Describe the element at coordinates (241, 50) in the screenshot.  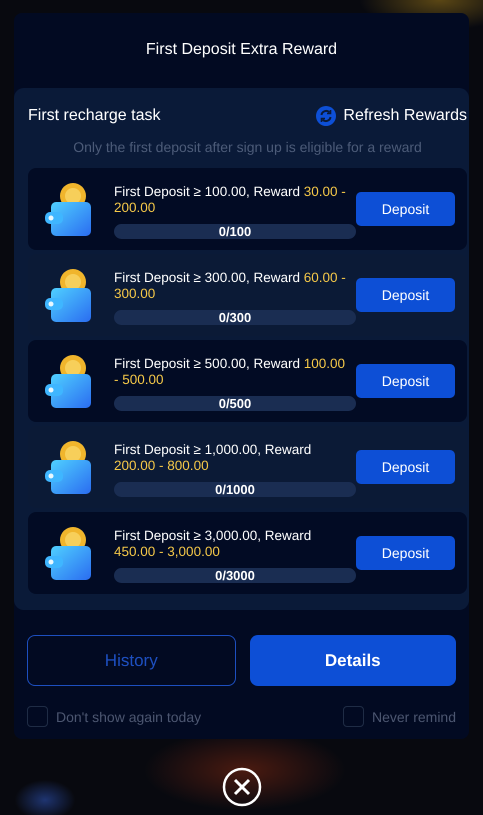
I see `dialog-title: First Deposit Extra Reward` at that location.